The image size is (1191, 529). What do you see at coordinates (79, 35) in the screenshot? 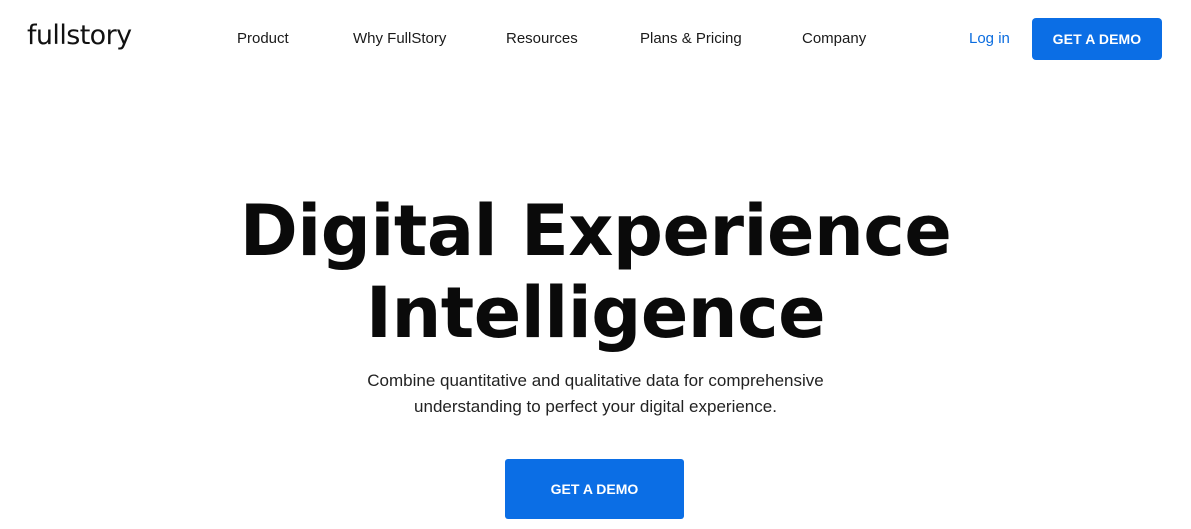
I see `fullstory-logo: fullstory` at bounding box center [79, 35].